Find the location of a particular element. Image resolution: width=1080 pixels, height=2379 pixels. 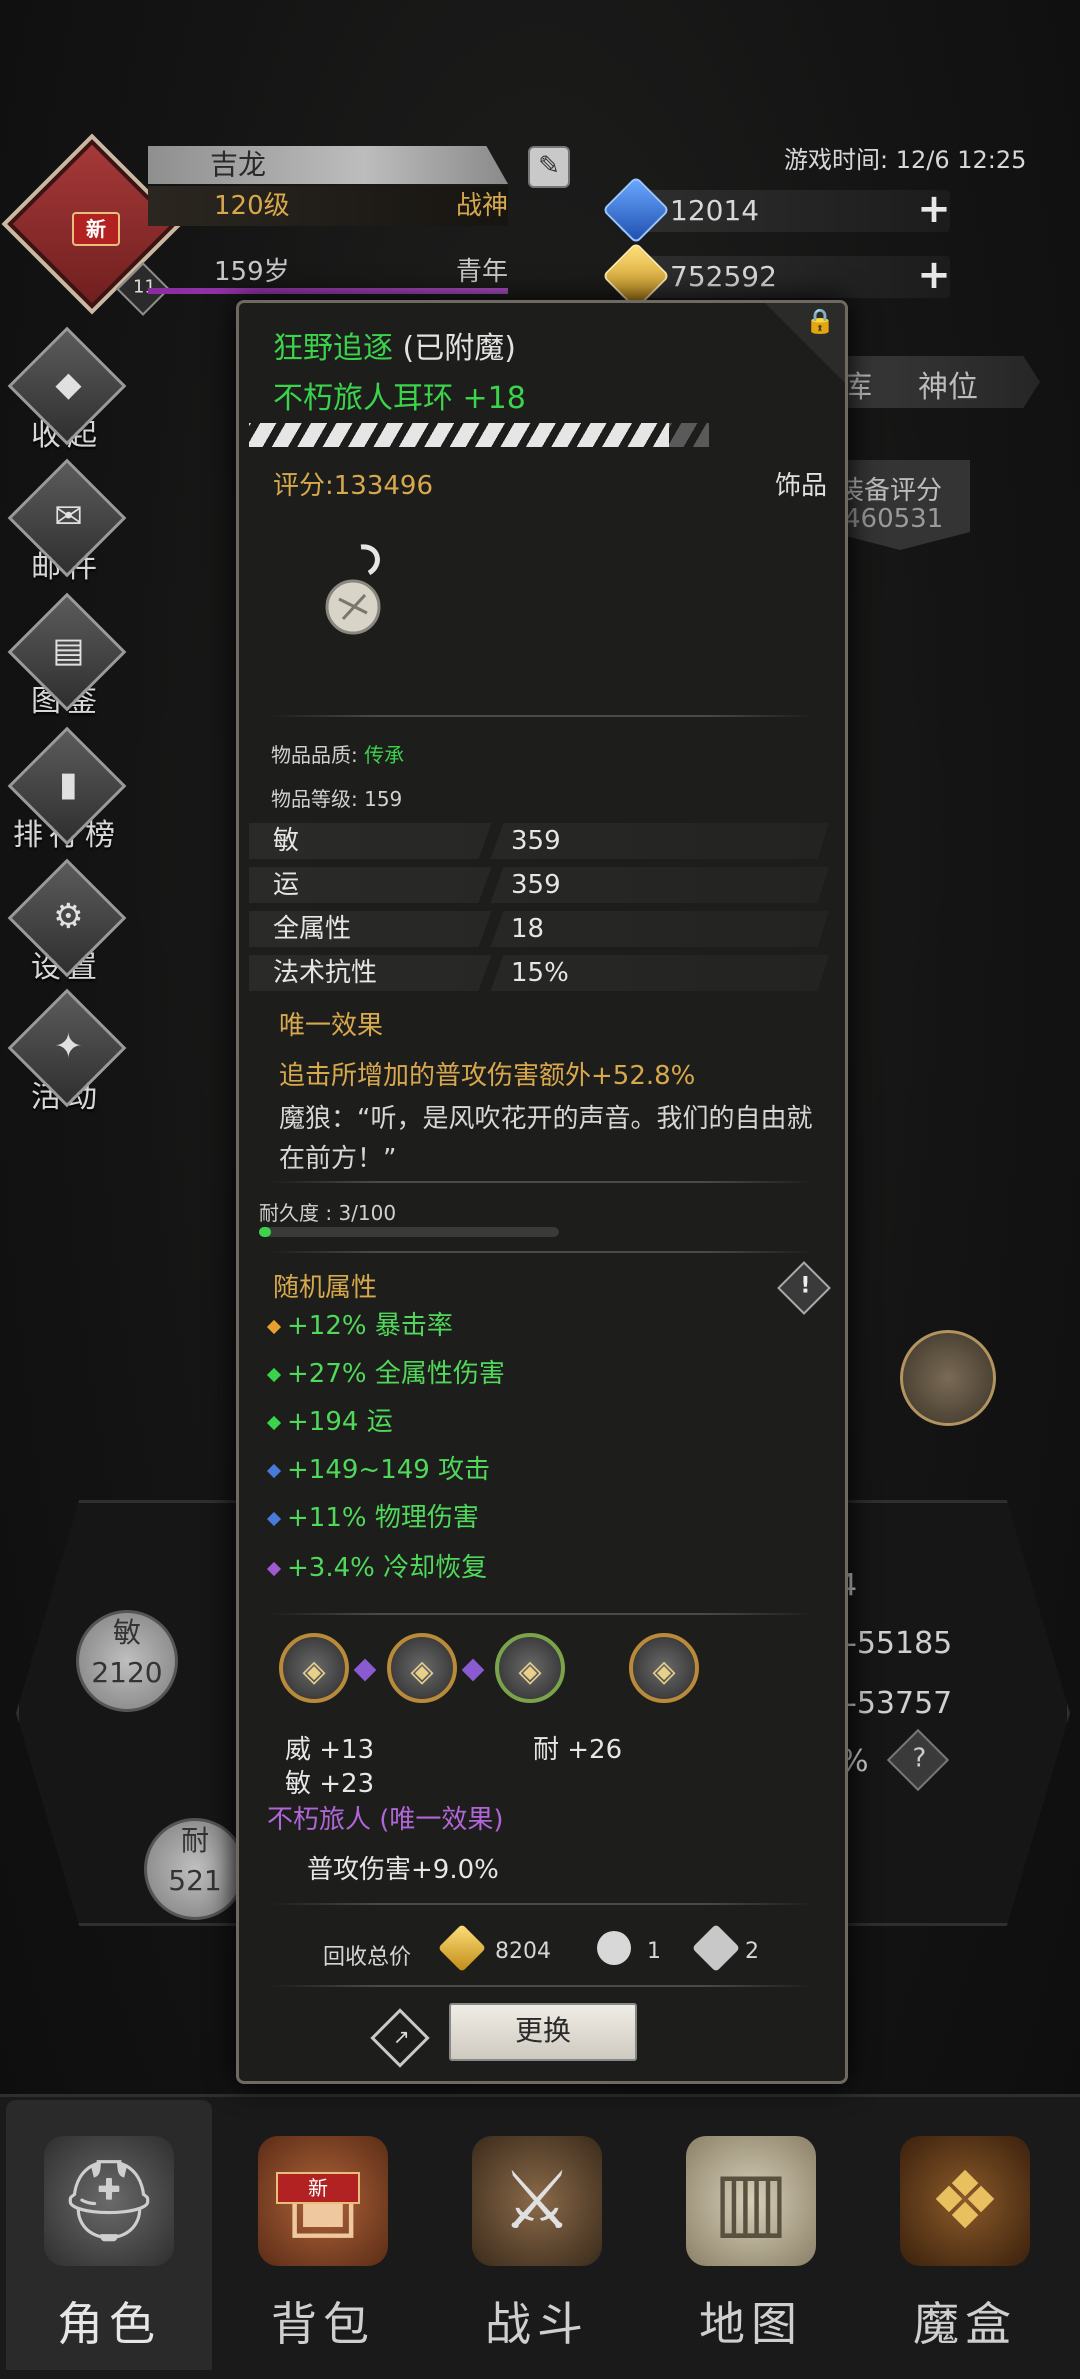

info-icon: ! is located at coordinates (804, 1288).